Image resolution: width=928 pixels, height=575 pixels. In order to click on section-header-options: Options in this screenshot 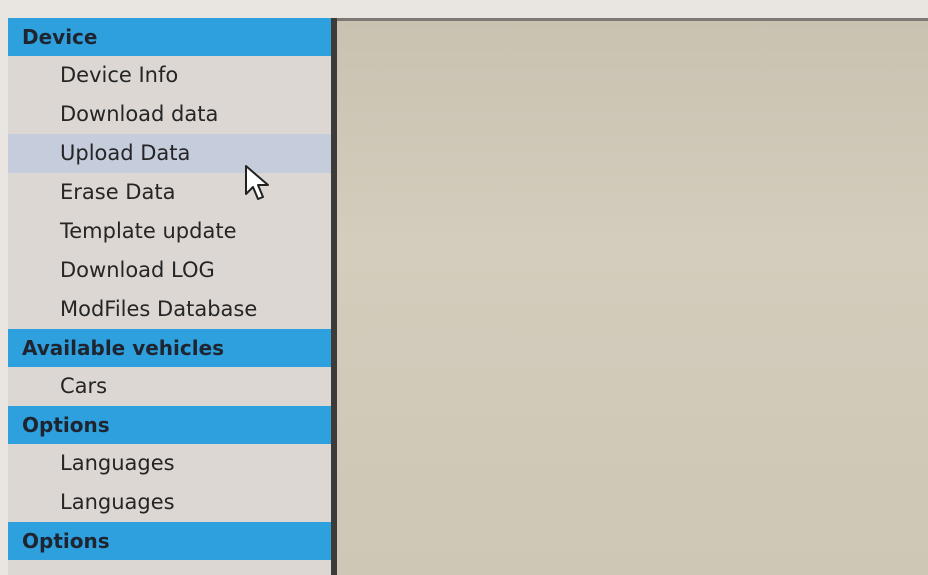, I will do `click(169, 425)`.